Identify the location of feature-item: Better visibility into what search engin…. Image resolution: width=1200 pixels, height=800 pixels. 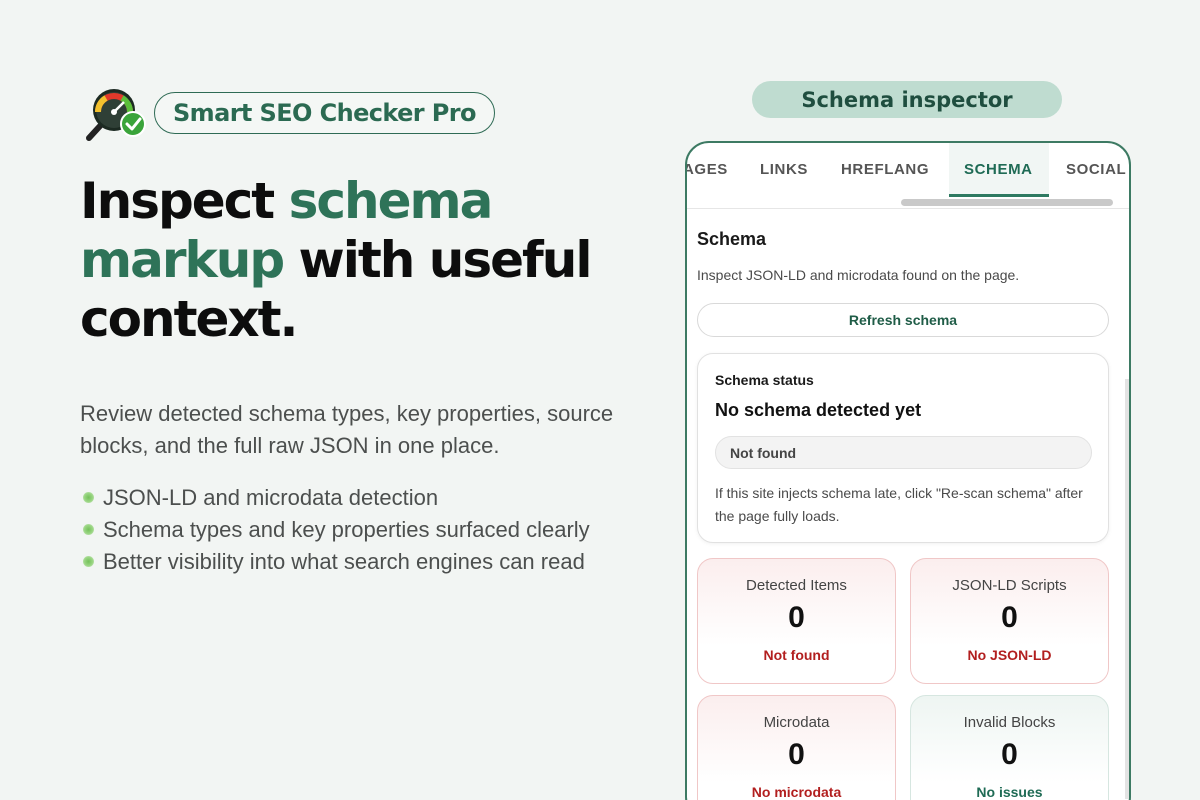
(340, 562).